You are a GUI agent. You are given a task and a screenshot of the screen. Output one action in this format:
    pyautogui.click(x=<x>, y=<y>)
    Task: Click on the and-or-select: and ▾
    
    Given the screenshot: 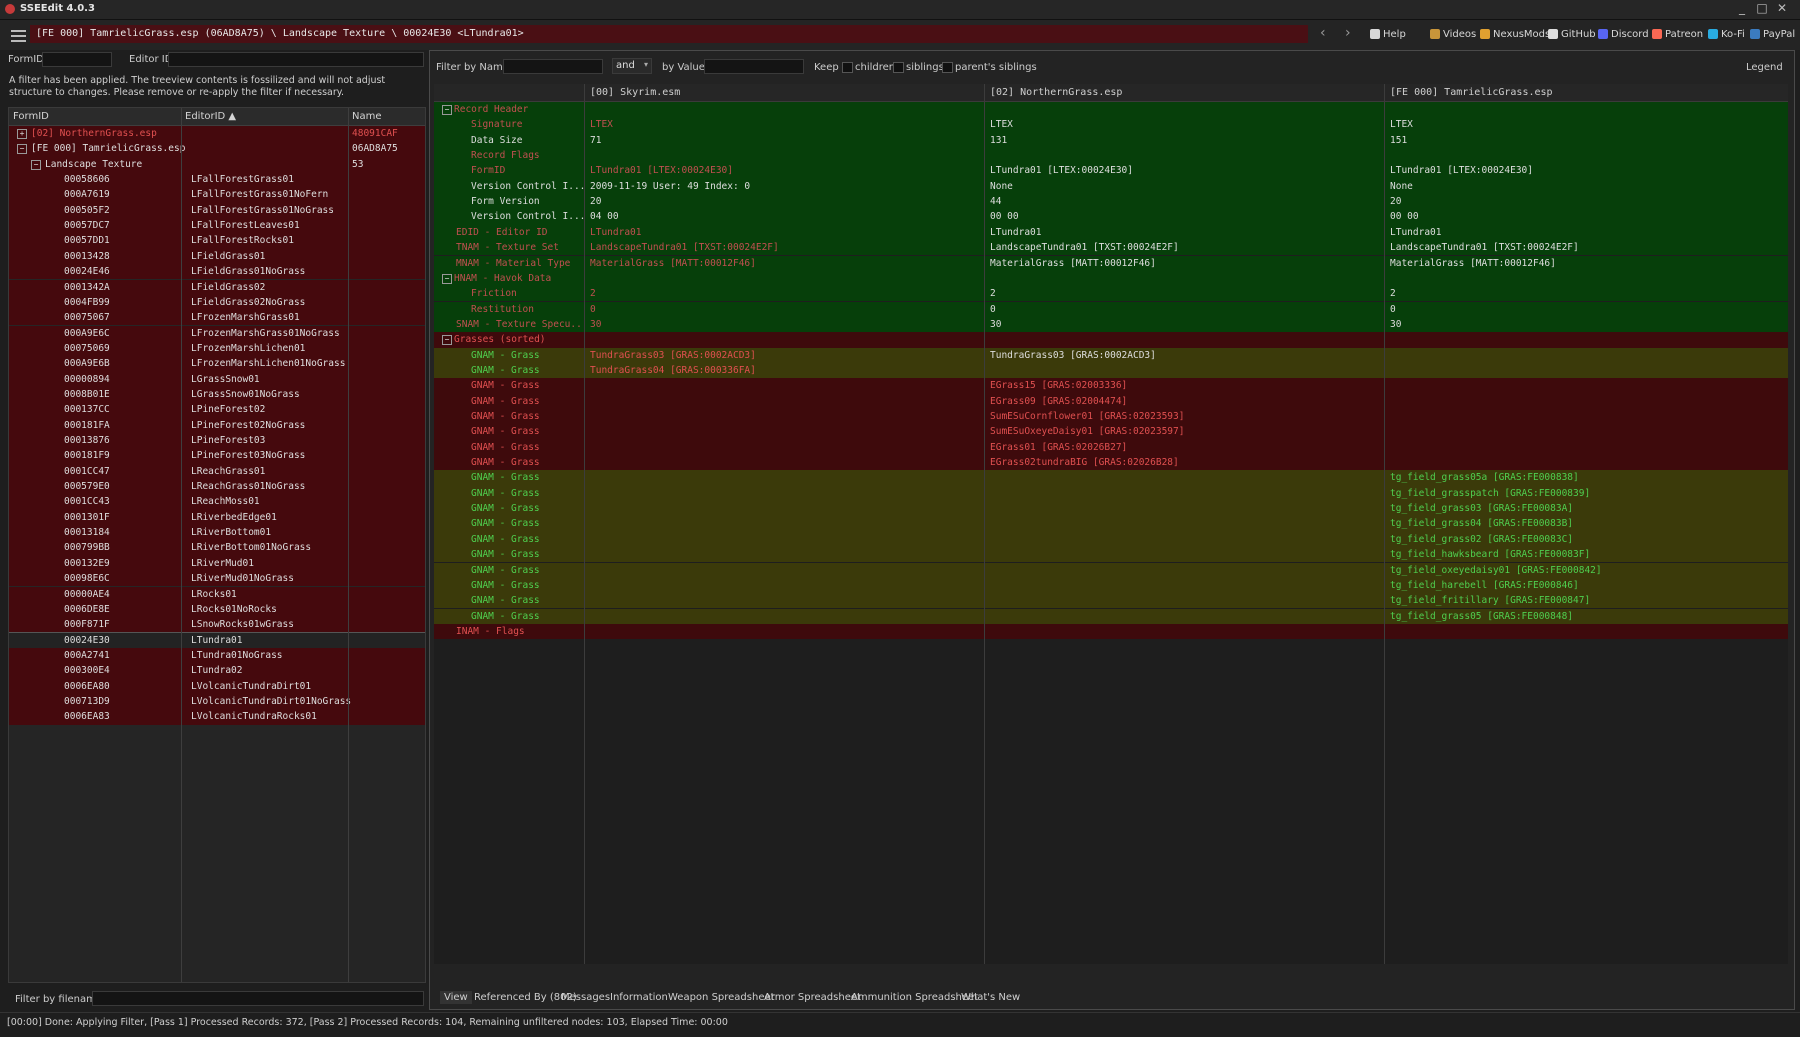 What is the action you would take?
    pyautogui.click(x=632, y=66)
    